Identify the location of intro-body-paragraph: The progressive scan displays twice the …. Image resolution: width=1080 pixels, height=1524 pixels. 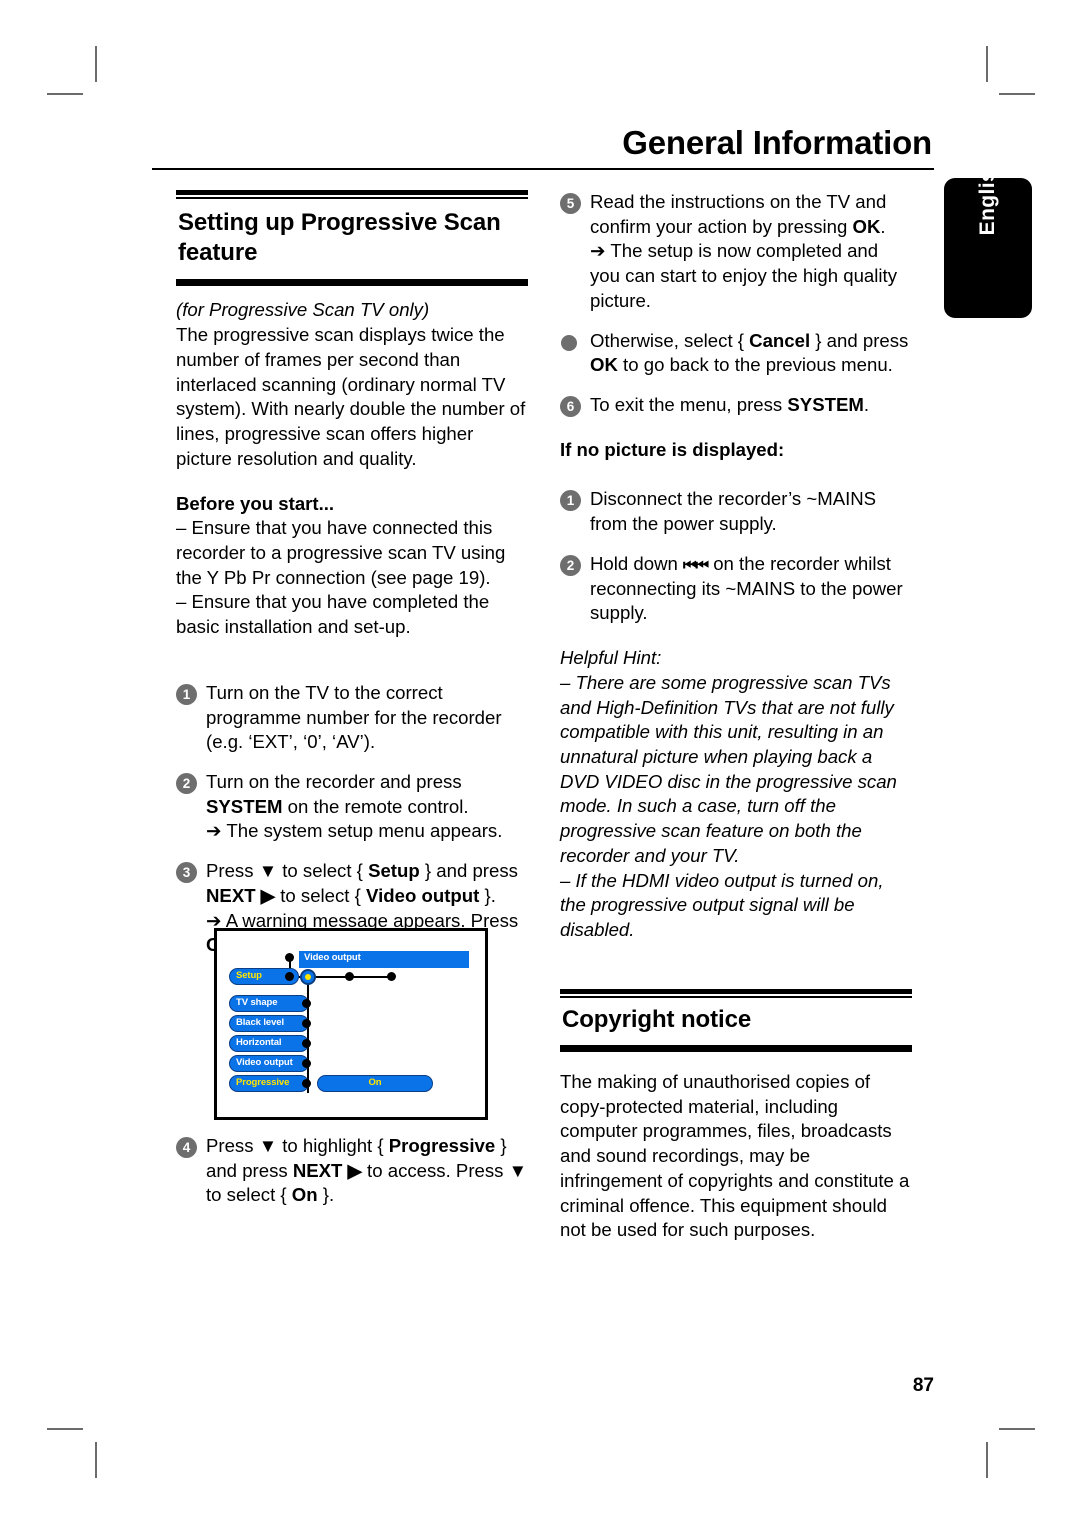
(351, 396).